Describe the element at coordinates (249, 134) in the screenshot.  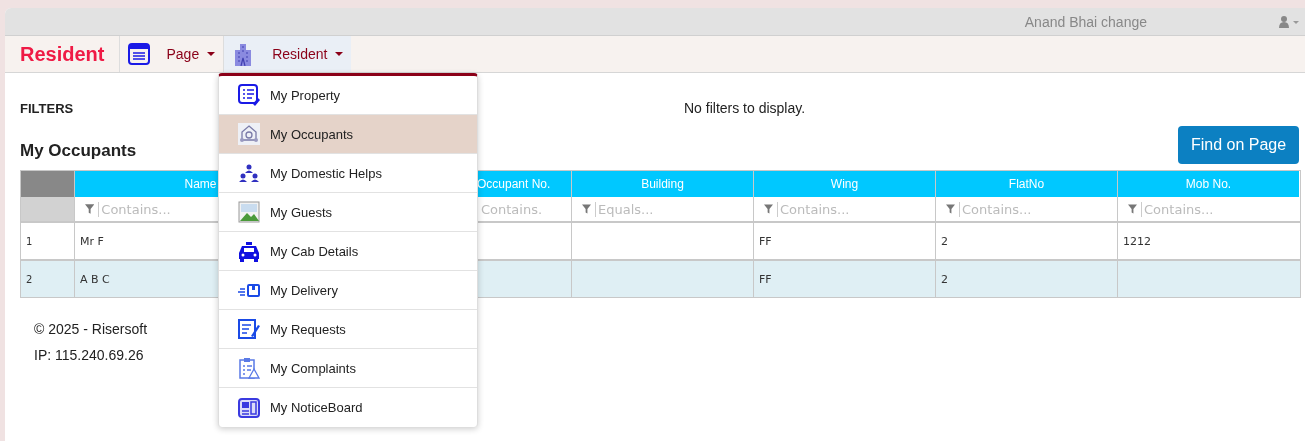
I see `gear-icon` at that location.